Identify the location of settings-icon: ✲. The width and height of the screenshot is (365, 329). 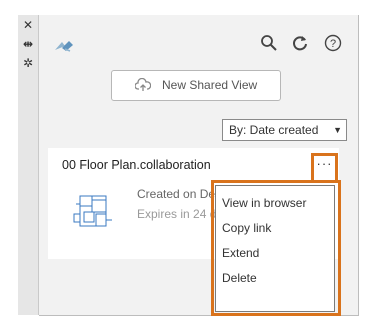
(28, 63).